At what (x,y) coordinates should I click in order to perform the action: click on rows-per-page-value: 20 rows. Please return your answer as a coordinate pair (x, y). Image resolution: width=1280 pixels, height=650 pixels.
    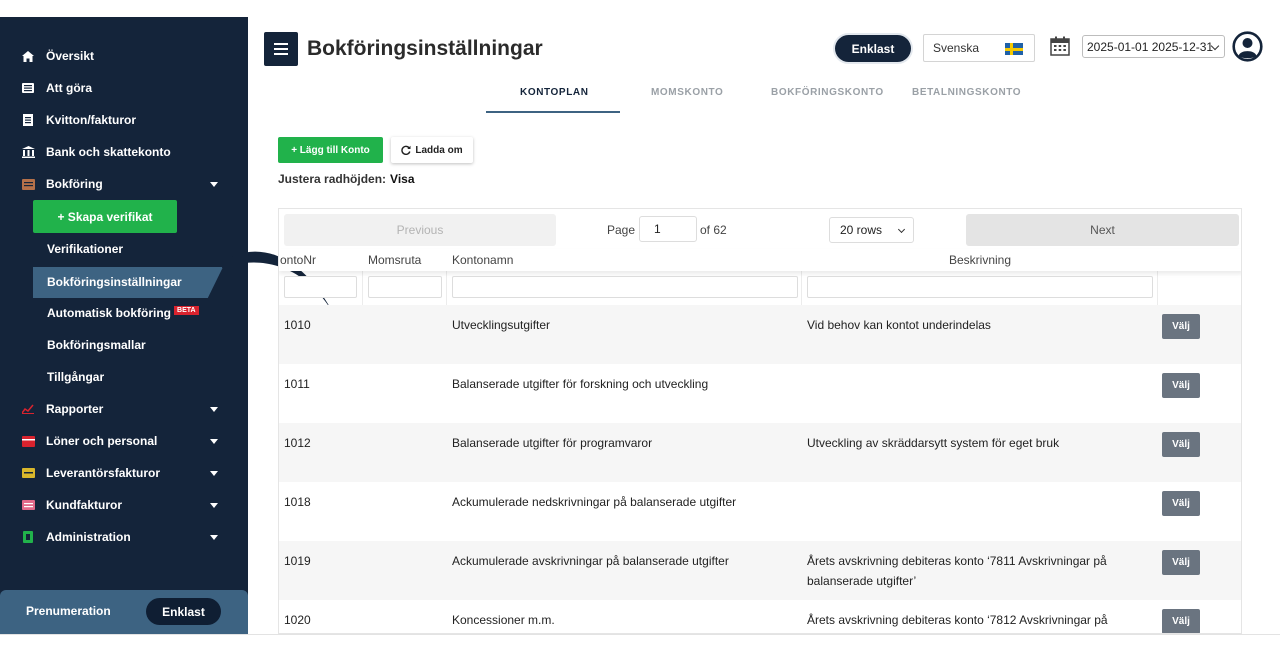
    Looking at the image, I should click on (861, 230).